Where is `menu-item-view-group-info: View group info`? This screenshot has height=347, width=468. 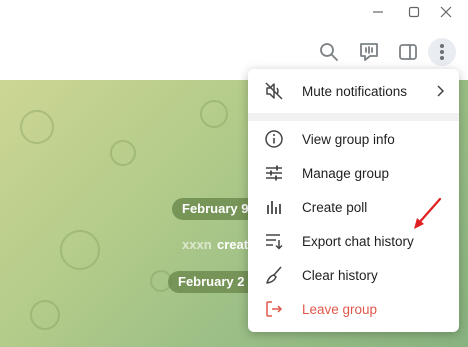
menu-item-view-group-info: View group info is located at coordinates (353, 139).